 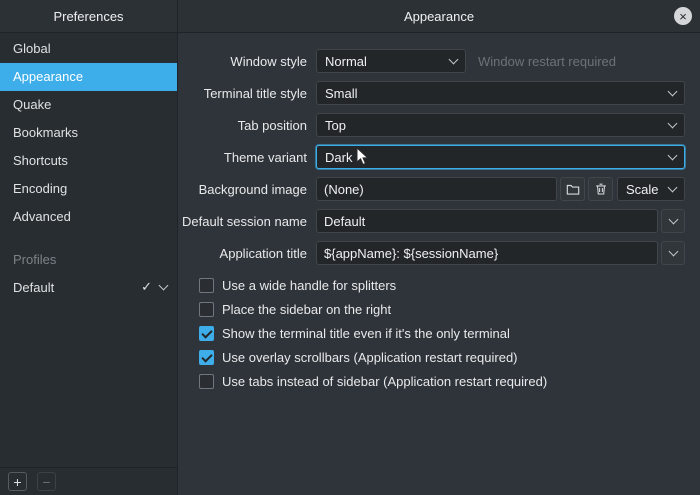 What do you see at coordinates (500, 157) in the screenshot?
I see `theme-variant-combobox: Dark` at bounding box center [500, 157].